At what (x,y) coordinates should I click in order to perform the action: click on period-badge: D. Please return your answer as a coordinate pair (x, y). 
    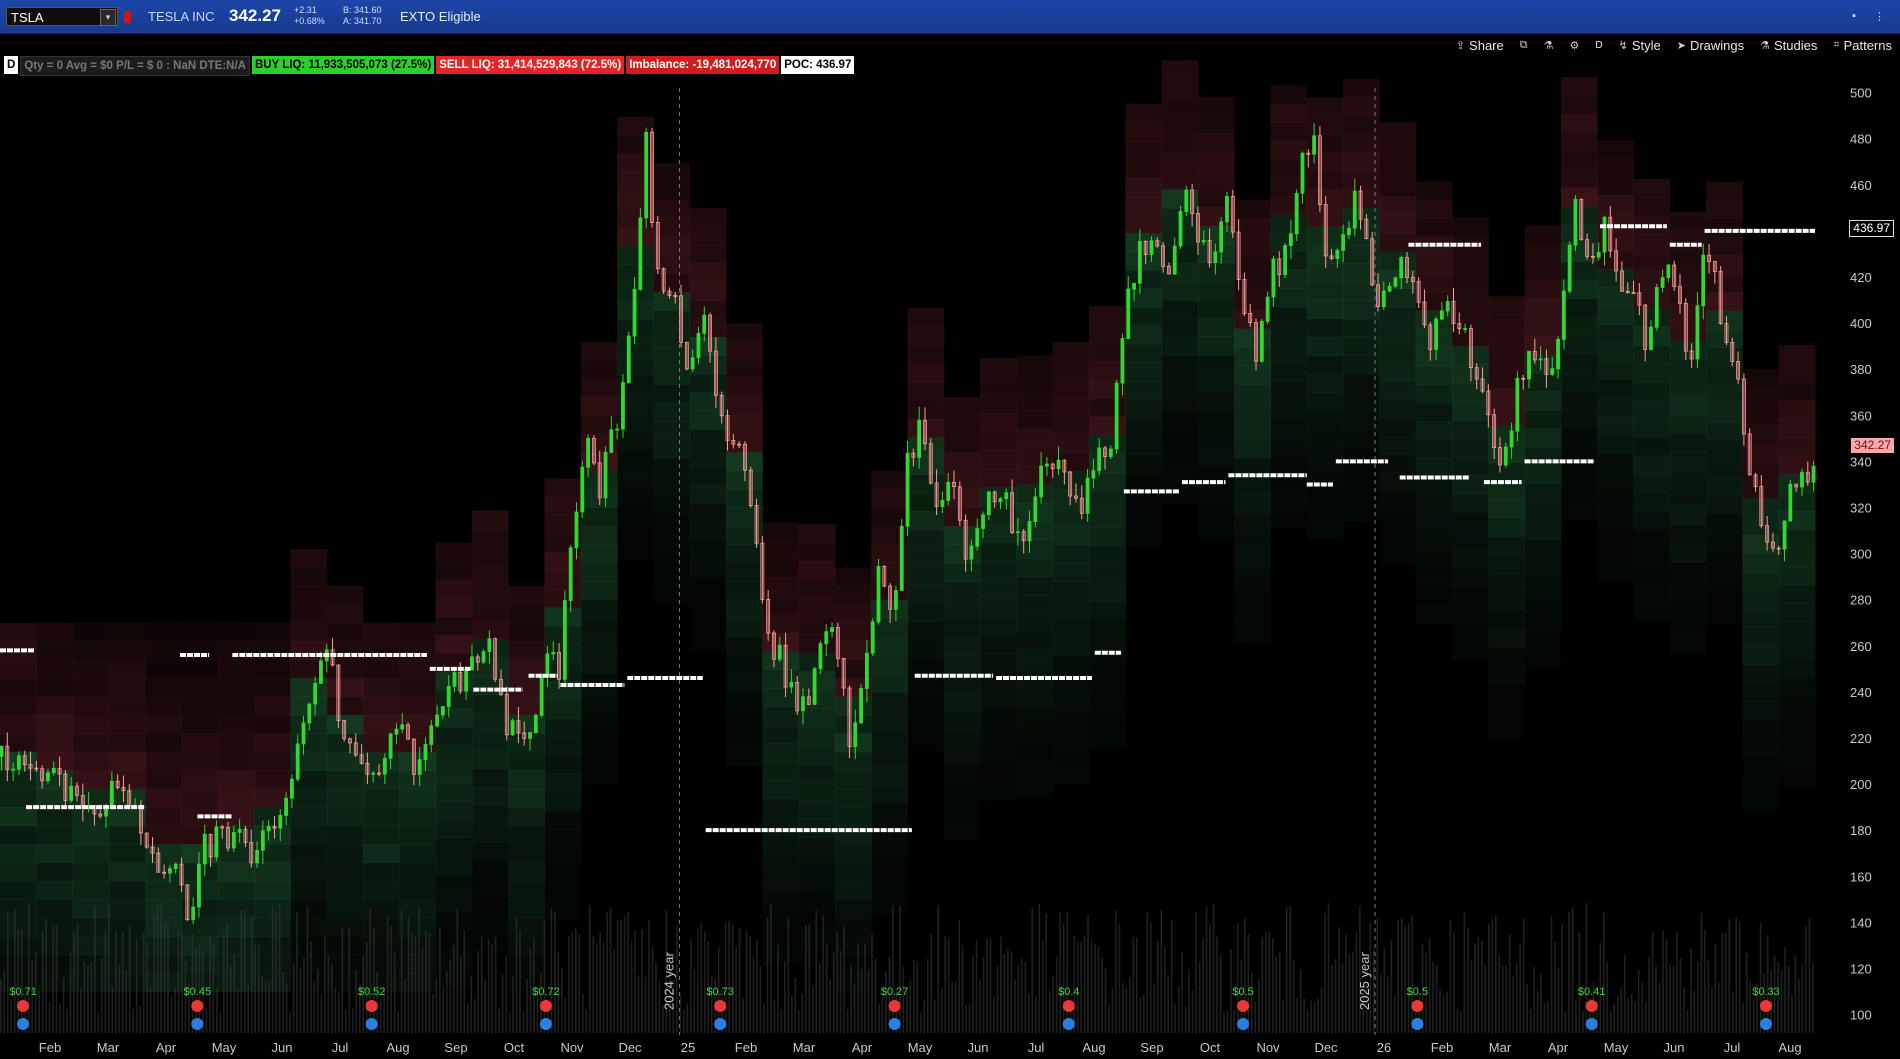
    Looking at the image, I should click on (11, 65).